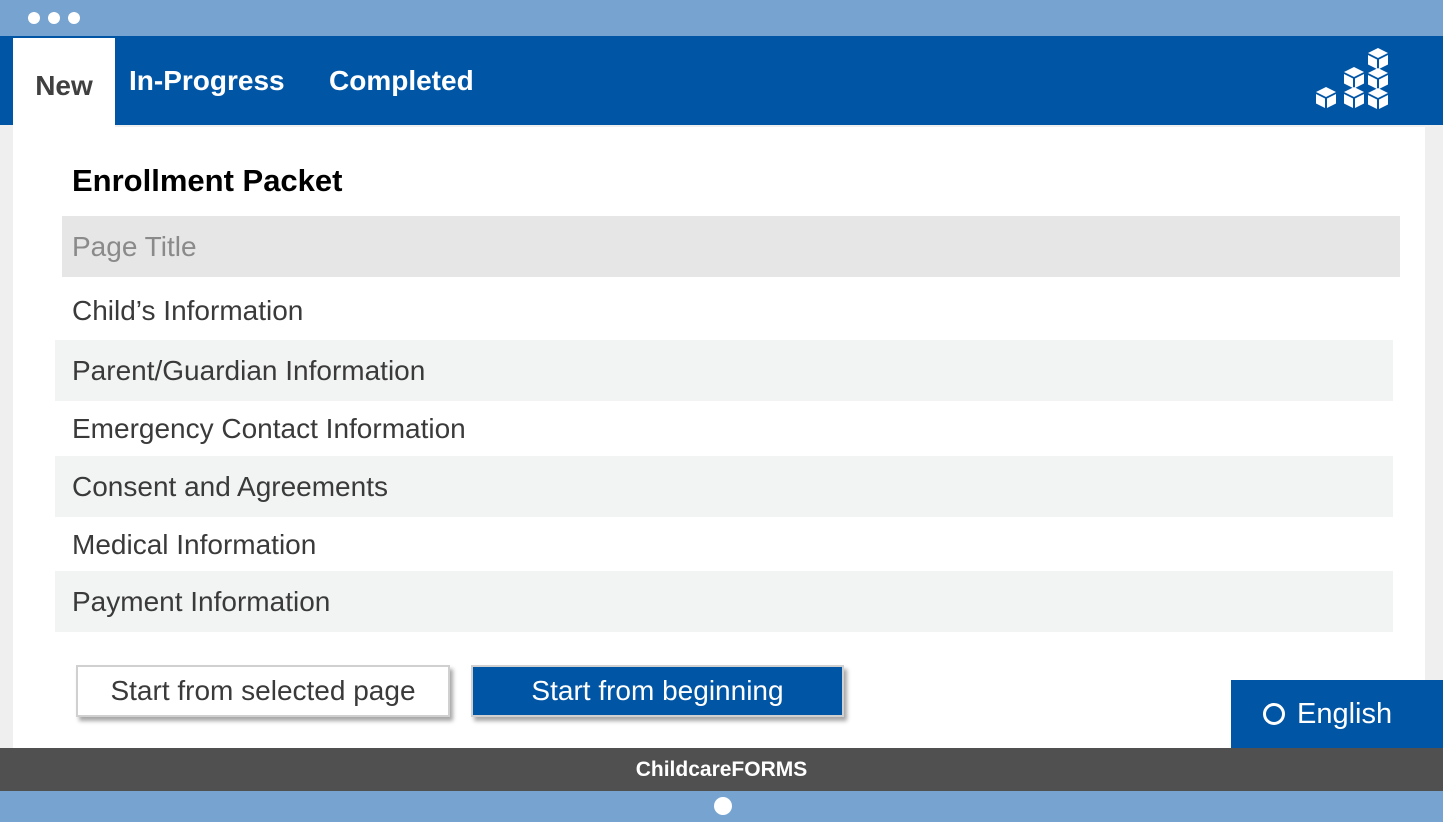  What do you see at coordinates (721, 82) in the screenshot?
I see `top-nav: New In-Progress Completed` at bounding box center [721, 82].